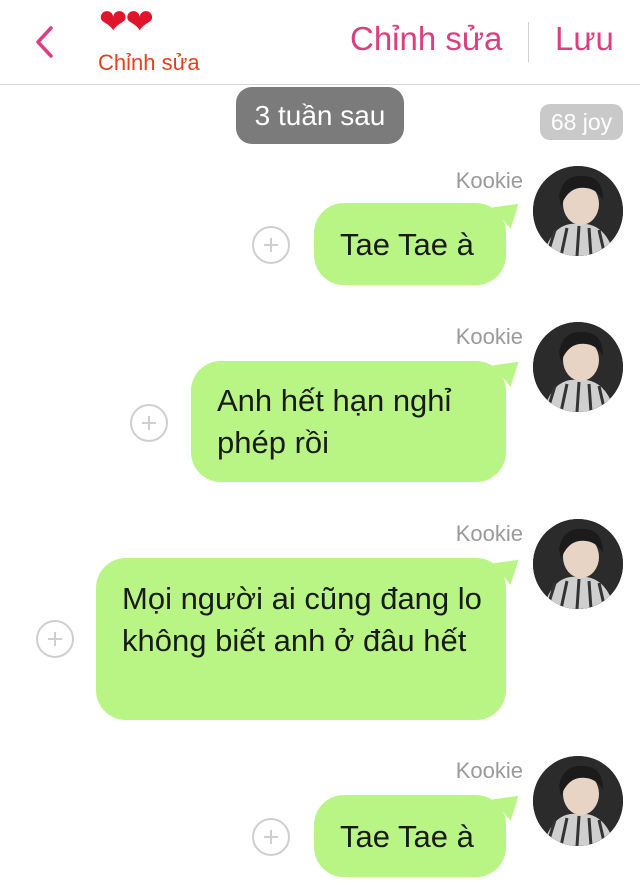 This screenshot has width=640, height=885. I want to click on count-badge: 68 joy, so click(581, 122).